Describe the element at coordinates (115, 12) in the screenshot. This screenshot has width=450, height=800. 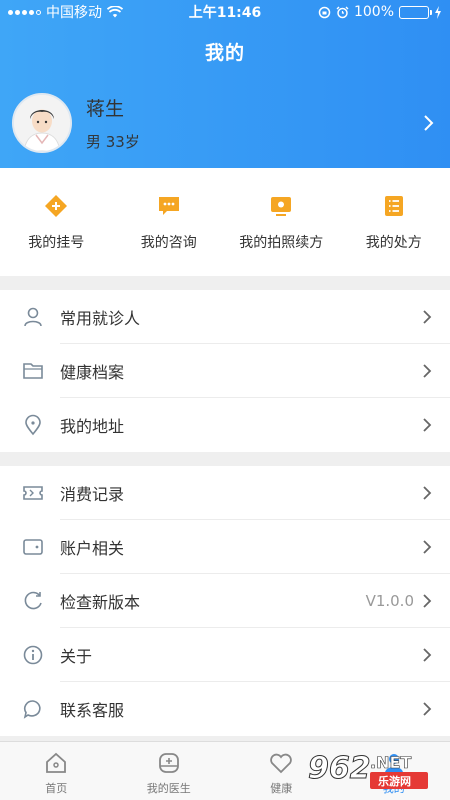
I see `wifi-icon` at that location.